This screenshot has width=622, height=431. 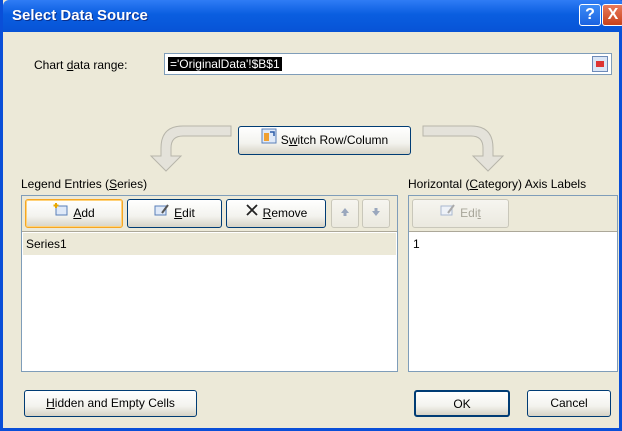 I want to click on chart-data-range-input: ='OriginalData'!$B$1, so click(x=388, y=64).